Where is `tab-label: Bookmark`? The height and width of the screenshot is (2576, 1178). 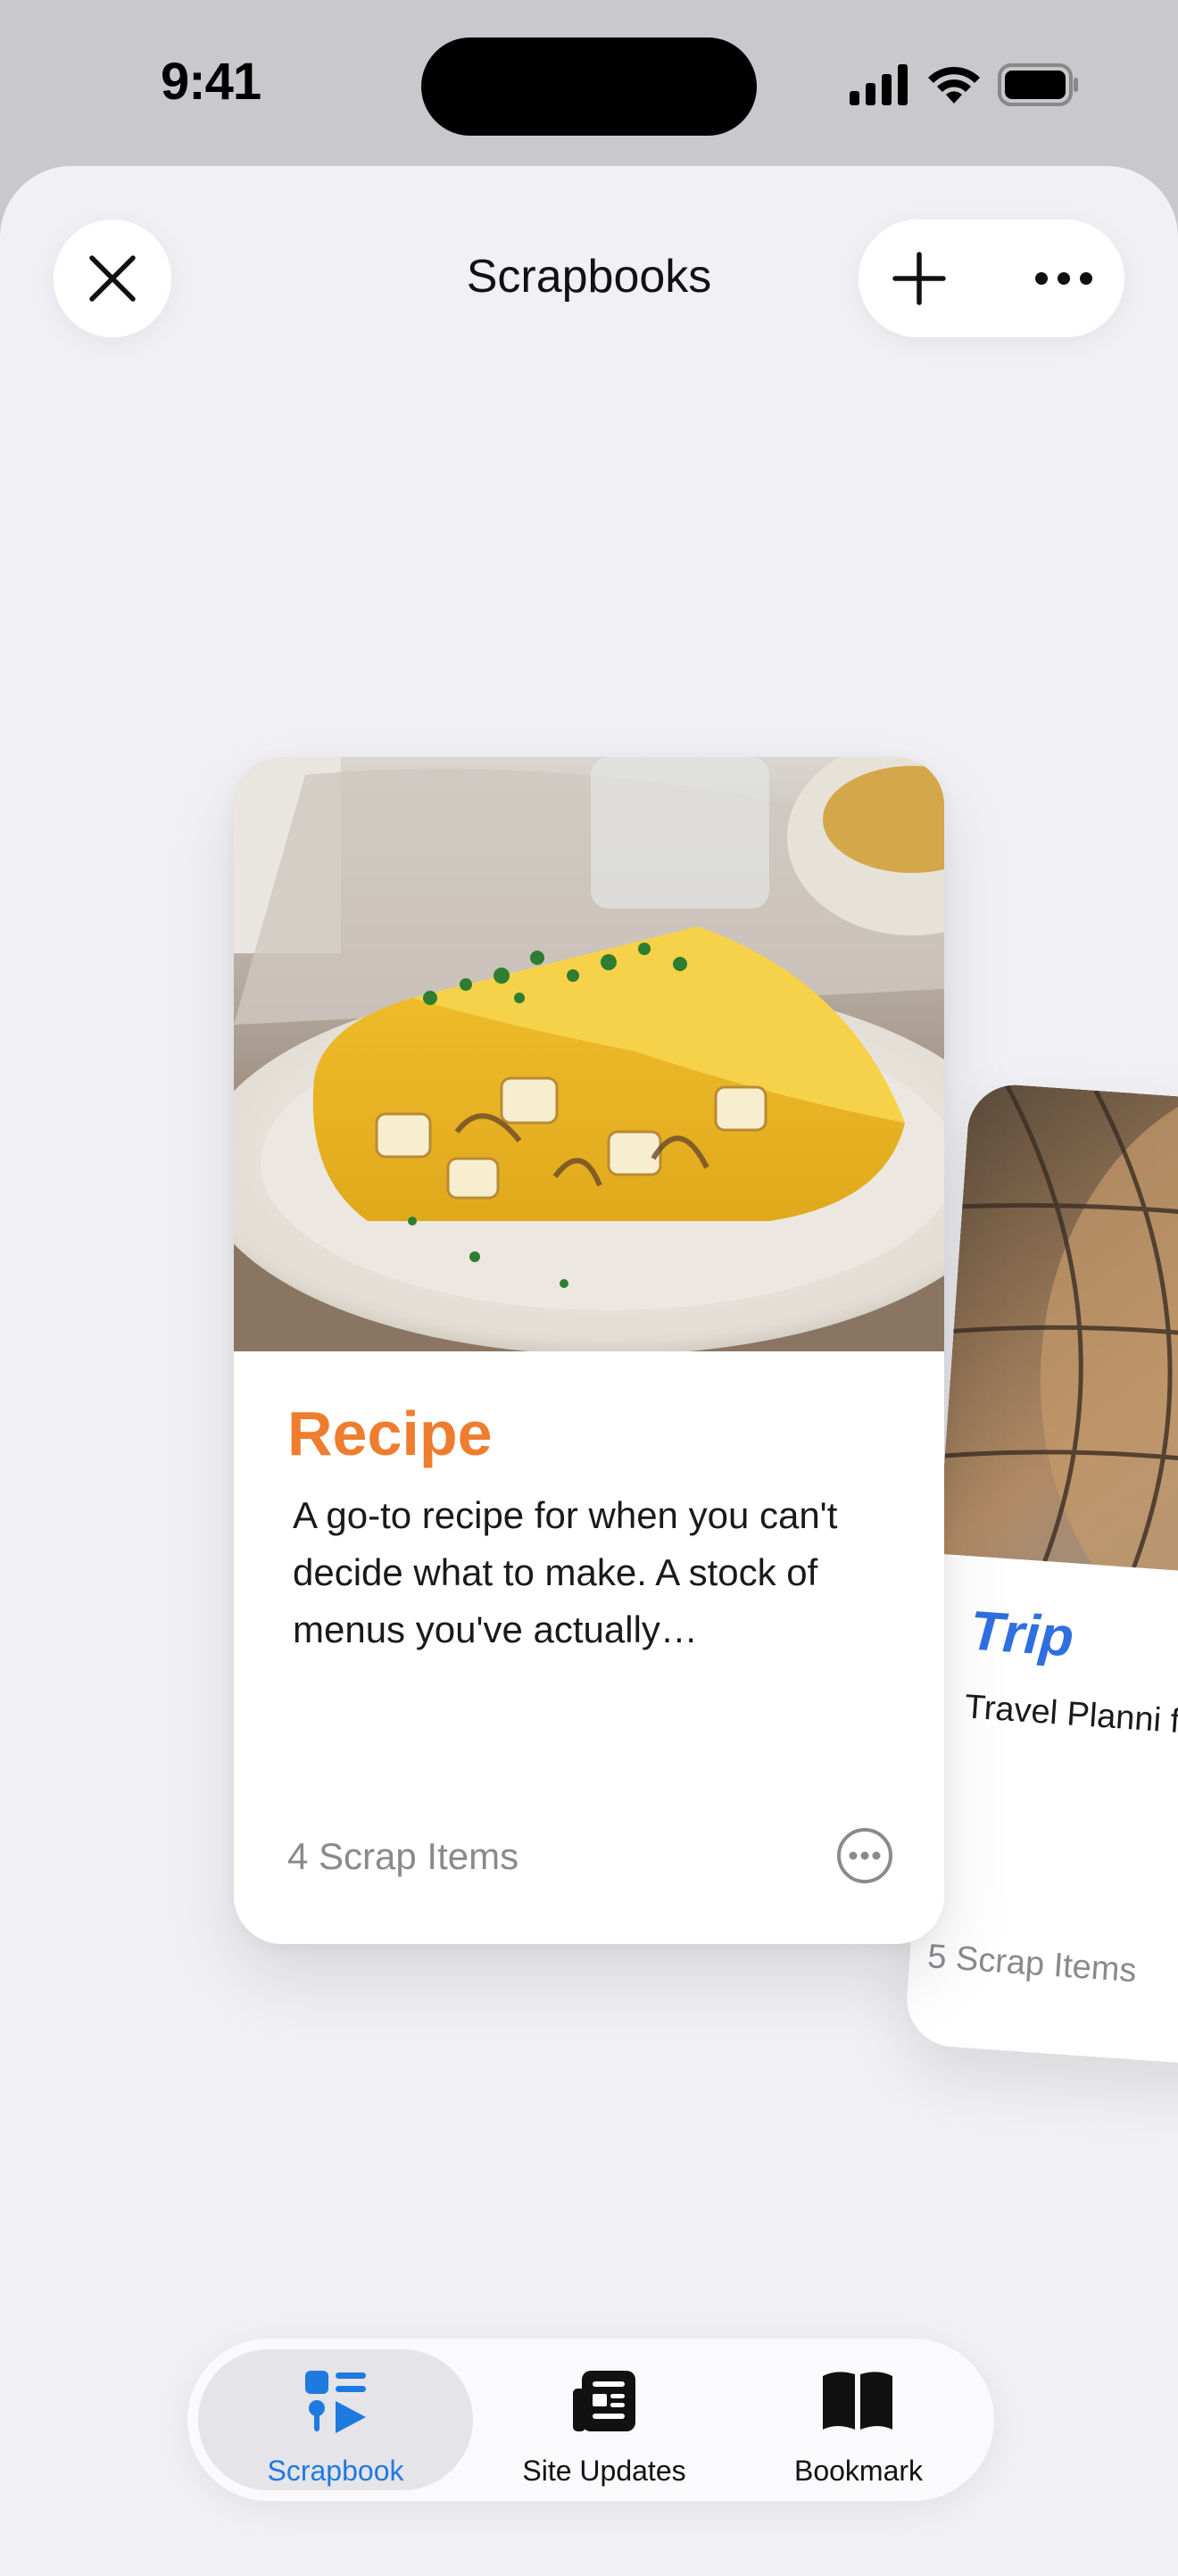
tab-label: Bookmark is located at coordinates (858, 2471).